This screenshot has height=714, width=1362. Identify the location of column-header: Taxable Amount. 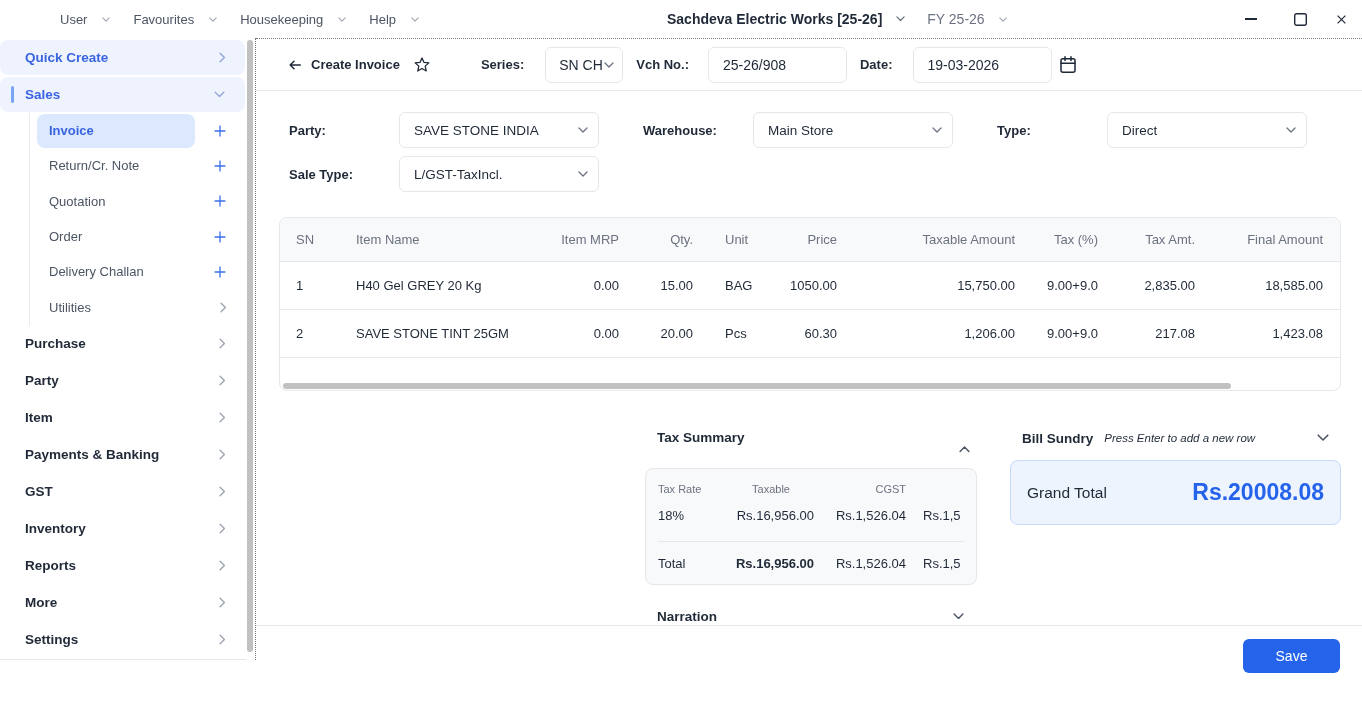
(968, 239).